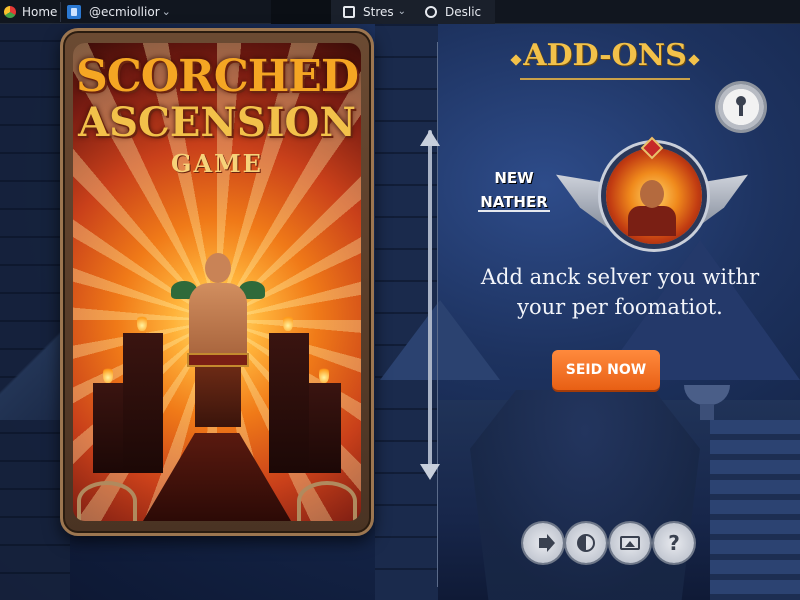  I want to click on scroll-down-arrow-icon, so click(430, 472).